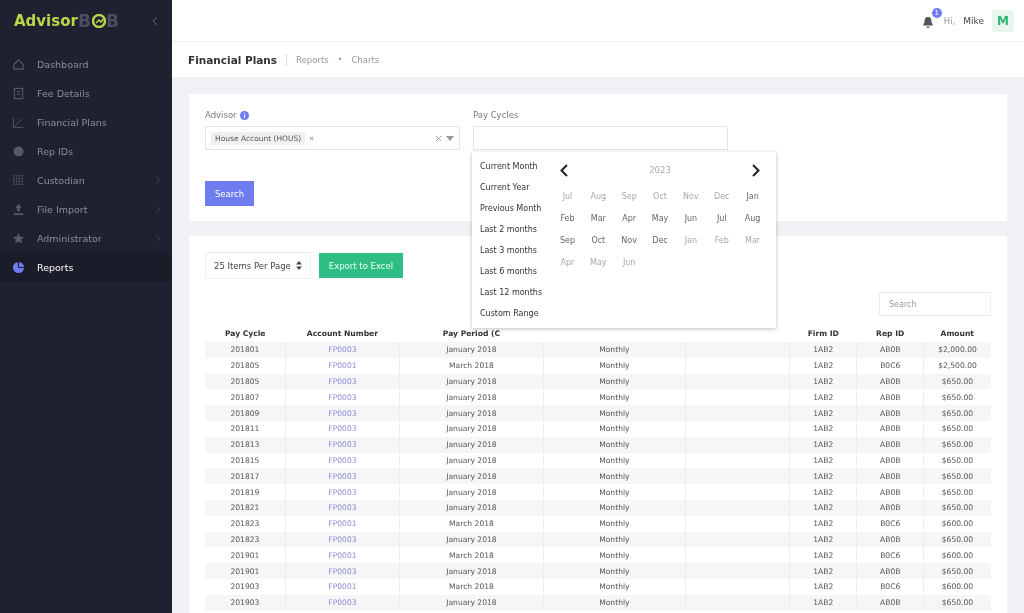  What do you see at coordinates (18, 151) in the screenshot?
I see `badge-icon` at bounding box center [18, 151].